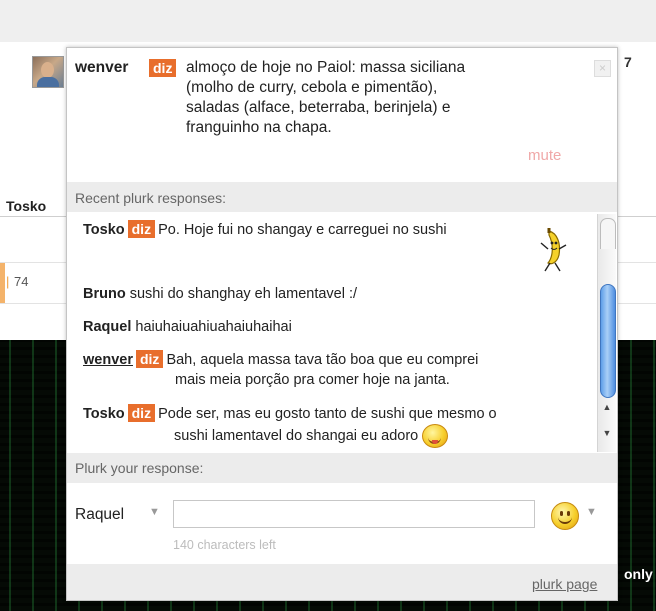 The width and height of the screenshot is (656, 611). I want to click on tongue-smile-icon, so click(435, 436).